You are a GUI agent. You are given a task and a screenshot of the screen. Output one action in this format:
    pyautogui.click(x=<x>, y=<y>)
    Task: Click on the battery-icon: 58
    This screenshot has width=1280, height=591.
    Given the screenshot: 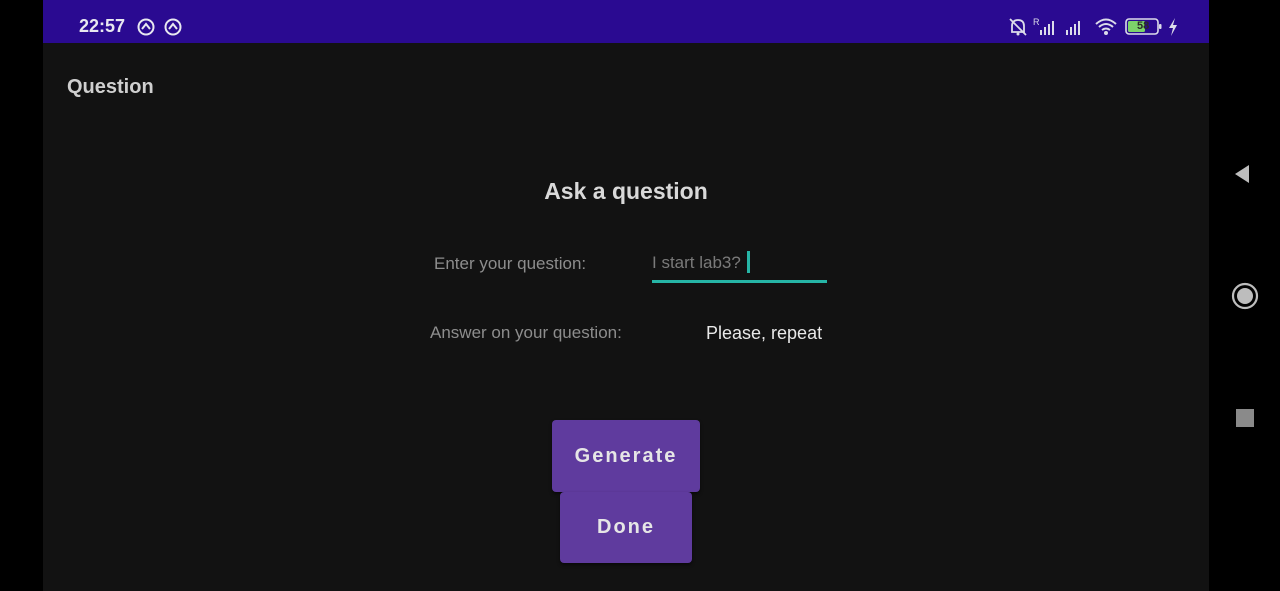 What is the action you would take?
    pyautogui.click(x=1144, y=27)
    